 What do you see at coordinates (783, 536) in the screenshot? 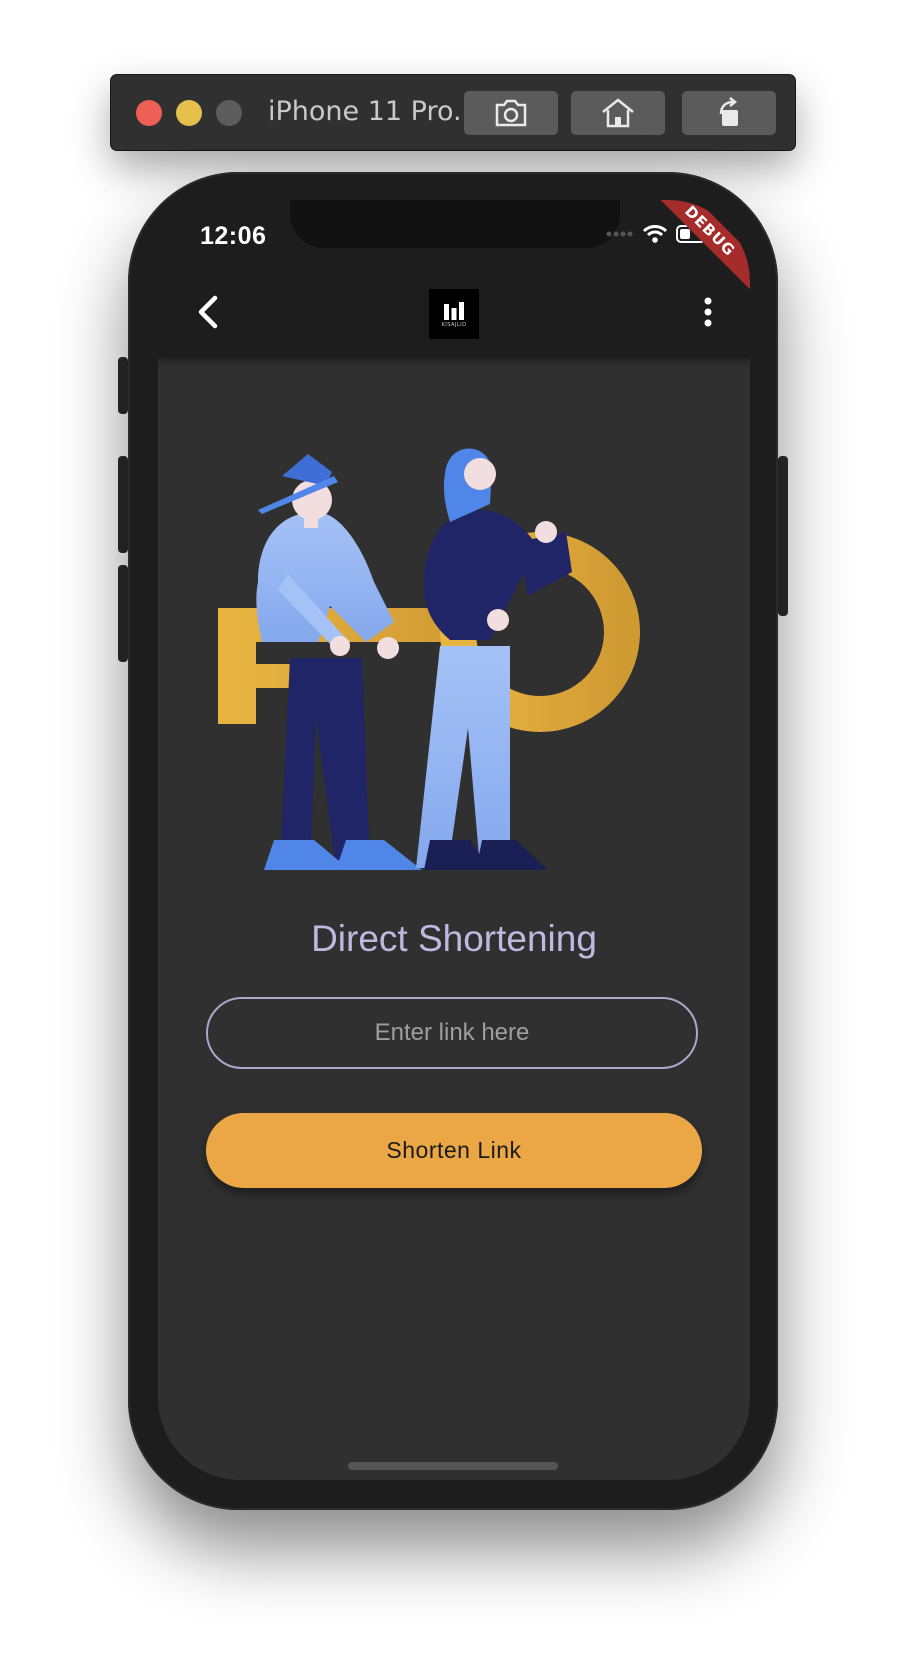
I see `power-button` at bounding box center [783, 536].